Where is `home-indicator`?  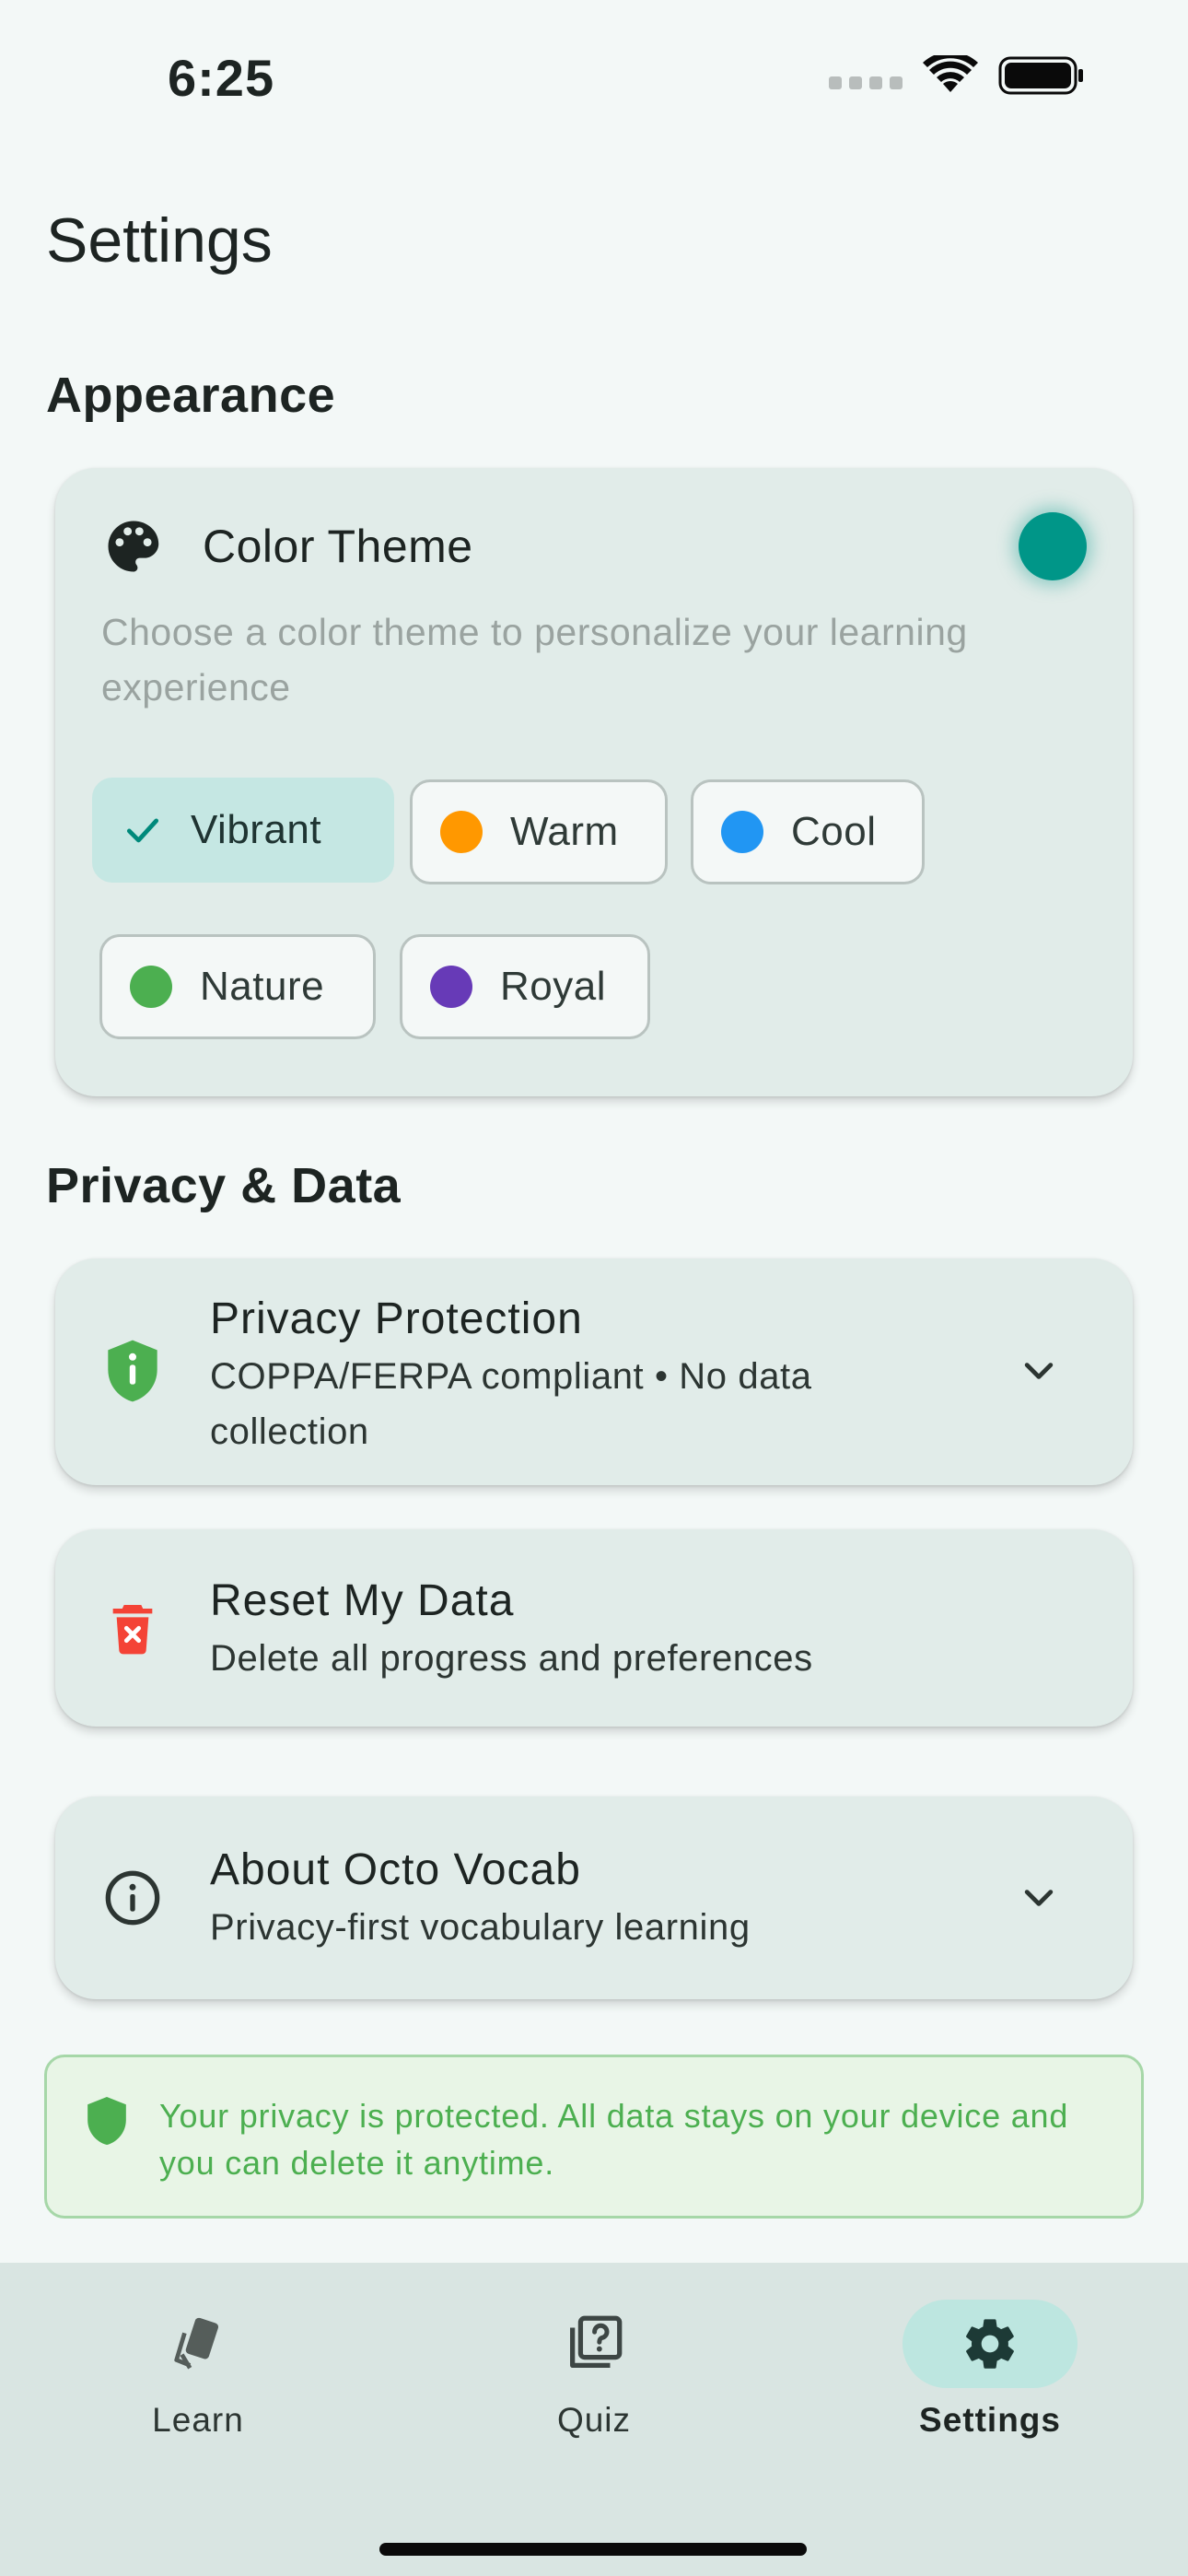 home-indicator is located at coordinates (593, 2549).